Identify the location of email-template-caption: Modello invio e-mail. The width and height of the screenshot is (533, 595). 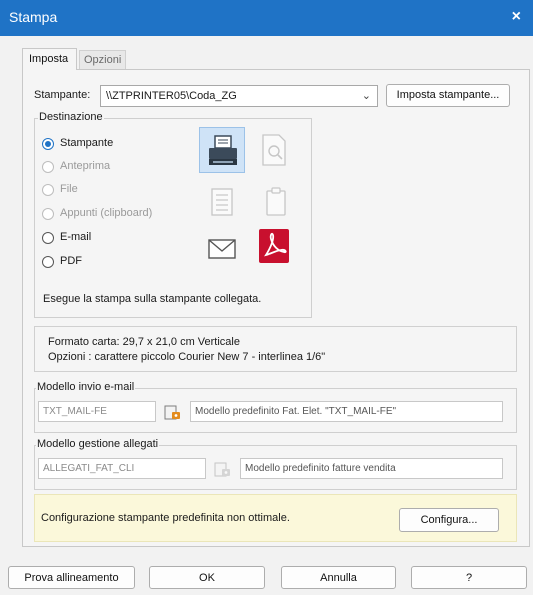
(86, 387).